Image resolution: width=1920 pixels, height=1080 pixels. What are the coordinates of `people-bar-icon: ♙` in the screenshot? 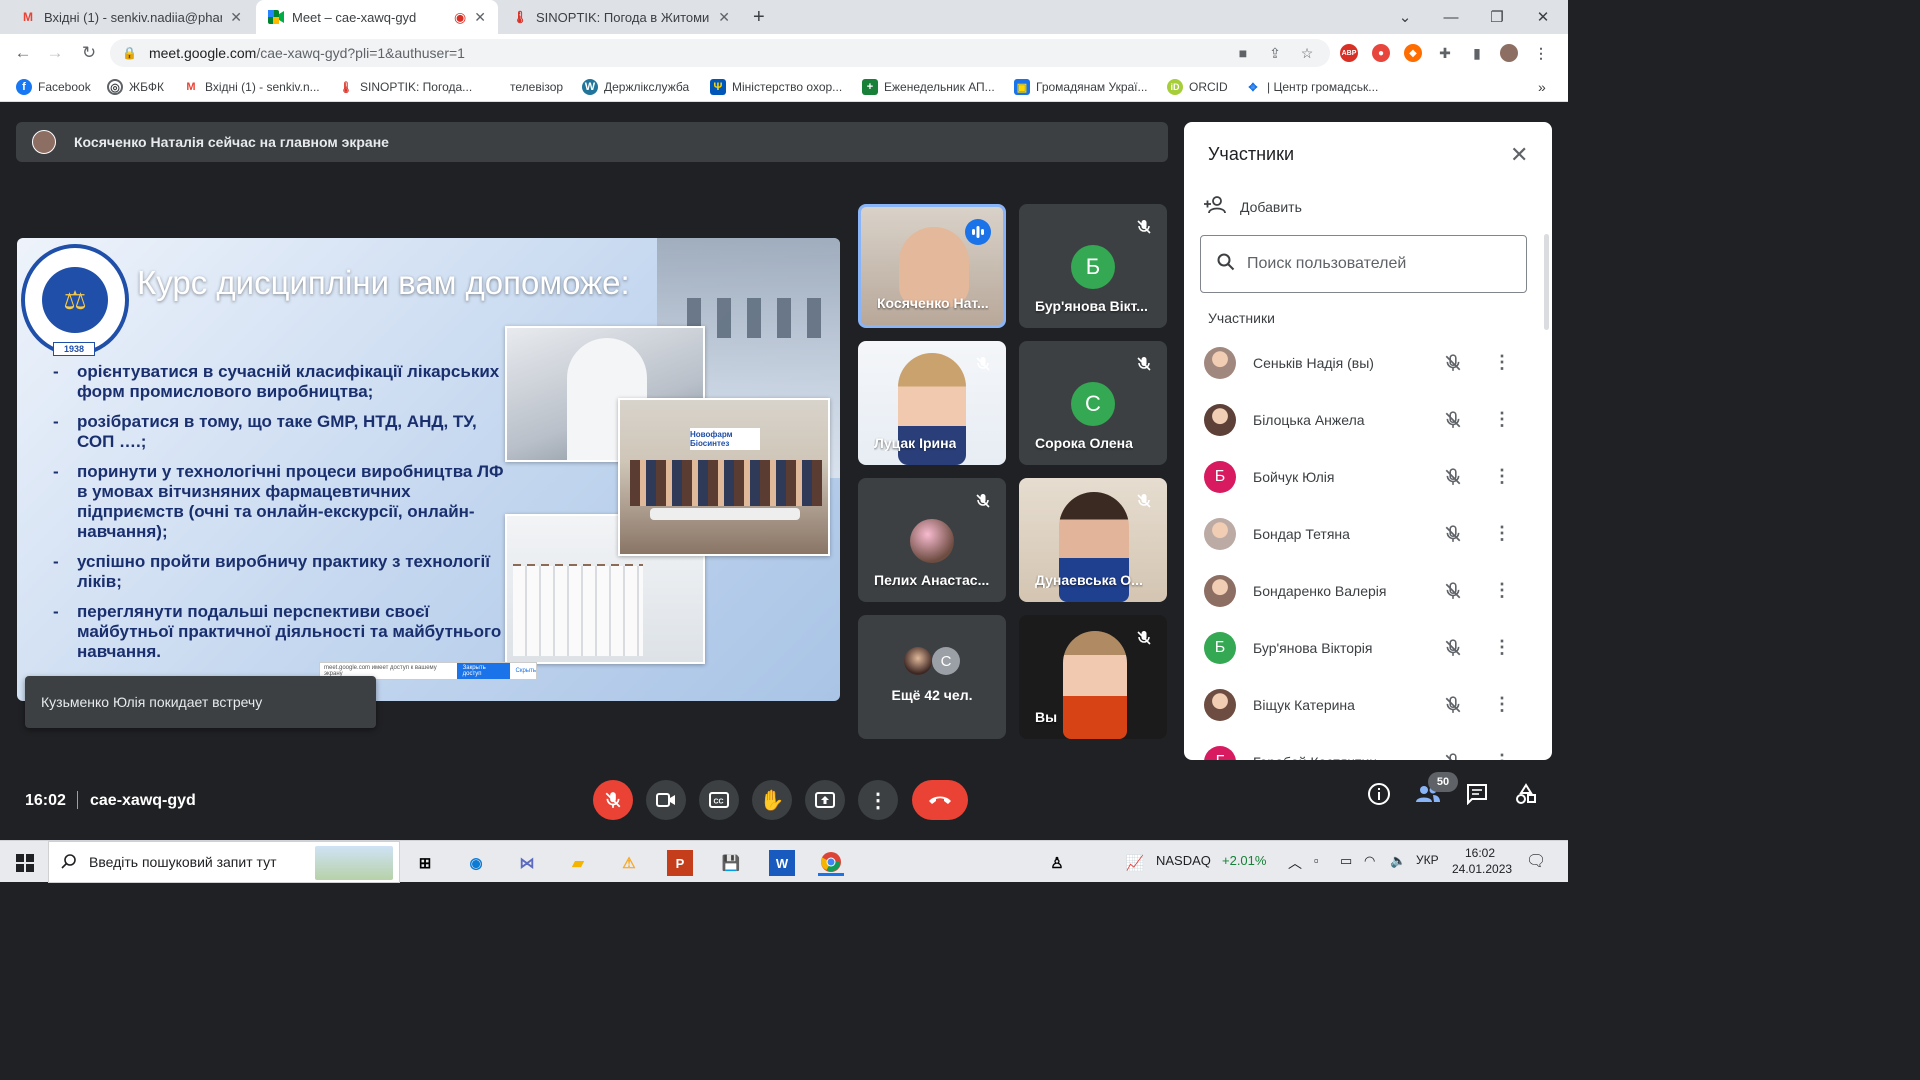 It's located at (1057, 863).